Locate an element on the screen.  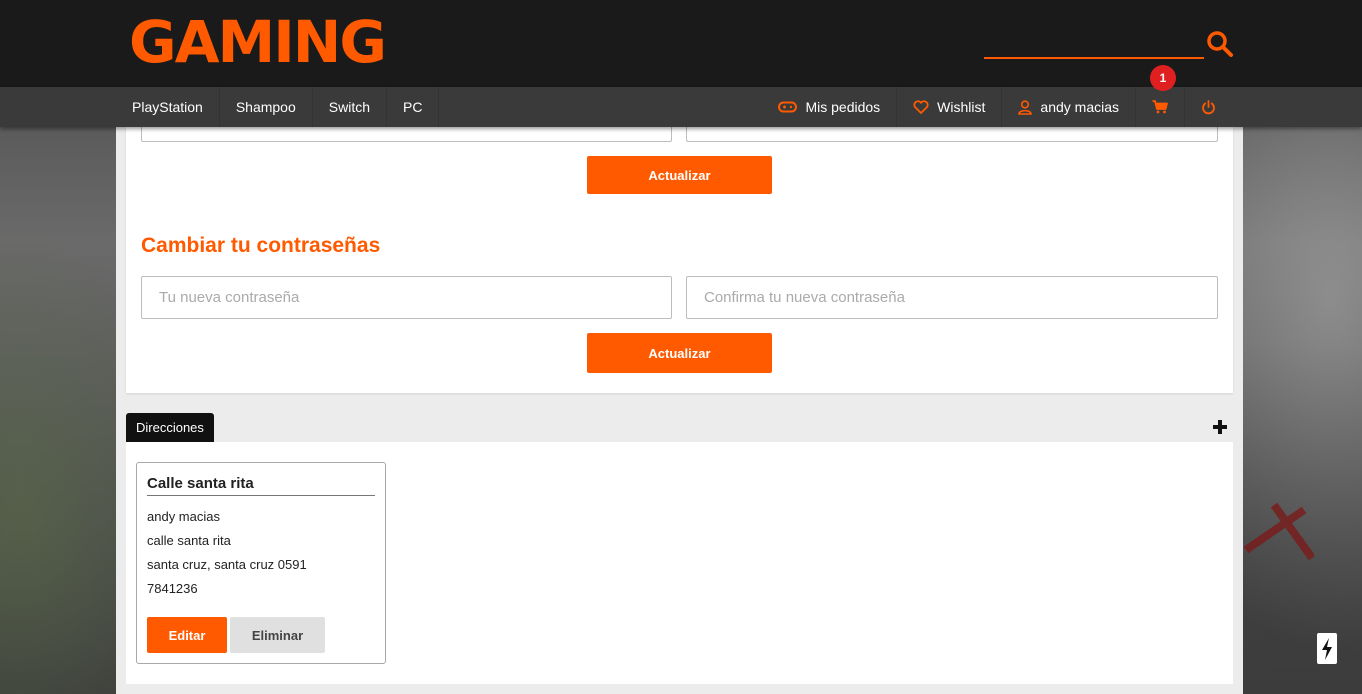
cart-count-badge: 1 is located at coordinates (1163, 78).